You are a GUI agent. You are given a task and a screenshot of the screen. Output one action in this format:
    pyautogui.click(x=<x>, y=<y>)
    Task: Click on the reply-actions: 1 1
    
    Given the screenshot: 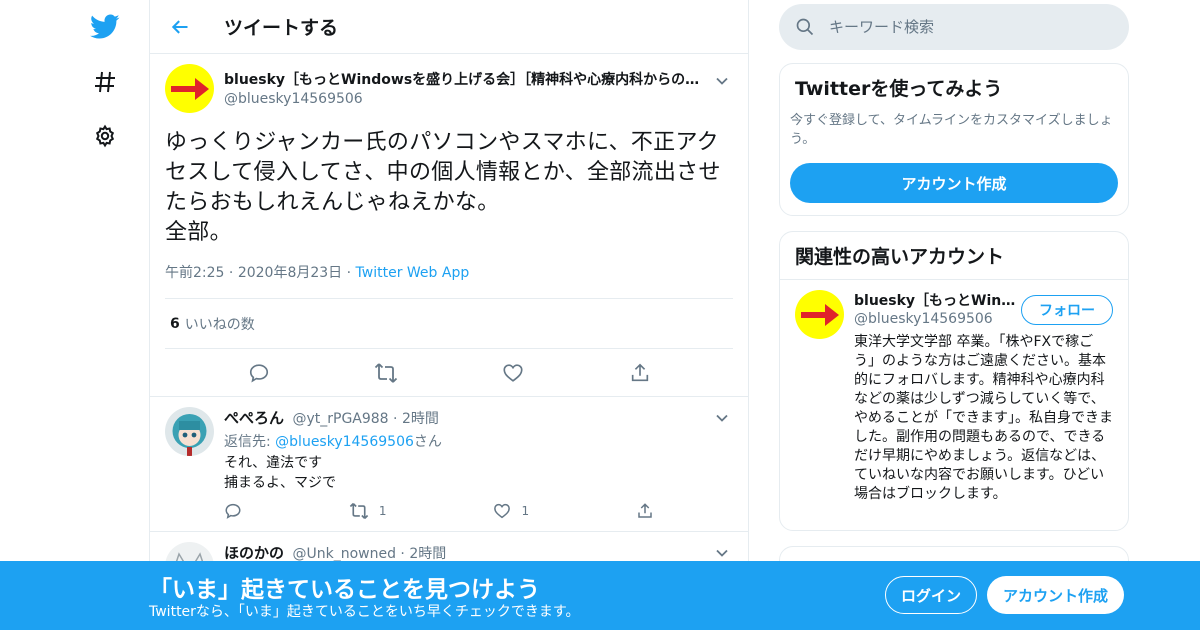 What is the action you would take?
    pyautogui.click(x=439, y=511)
    